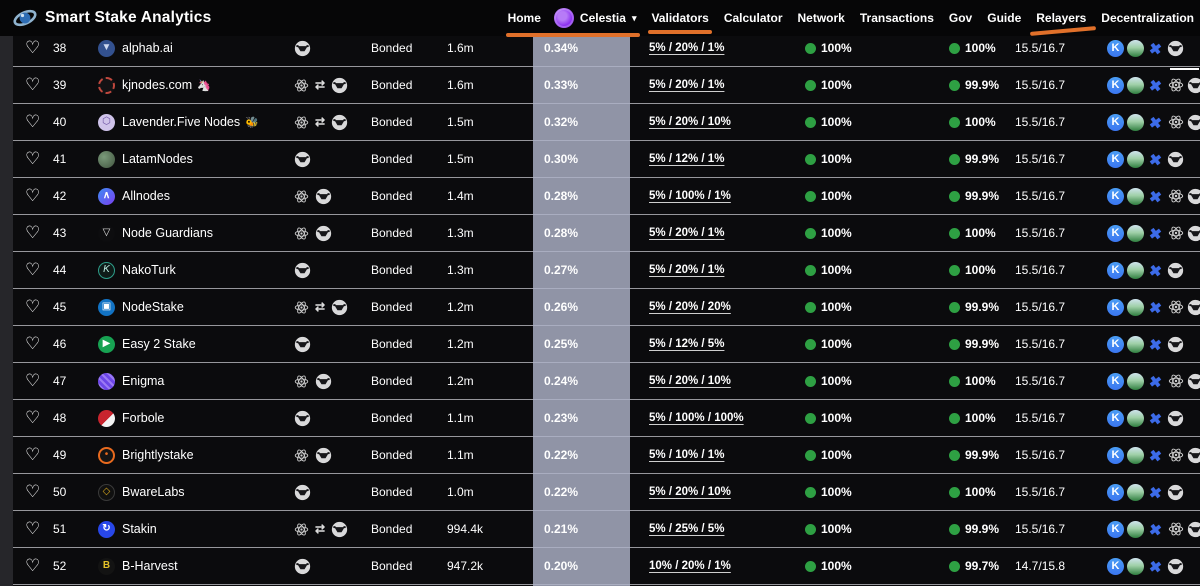 The height and width of the screenshot is (586, 1200). Describe the element at coordinates (148, 196) in the screenshot. I see `validator-name-link: Allnodes` at that location.